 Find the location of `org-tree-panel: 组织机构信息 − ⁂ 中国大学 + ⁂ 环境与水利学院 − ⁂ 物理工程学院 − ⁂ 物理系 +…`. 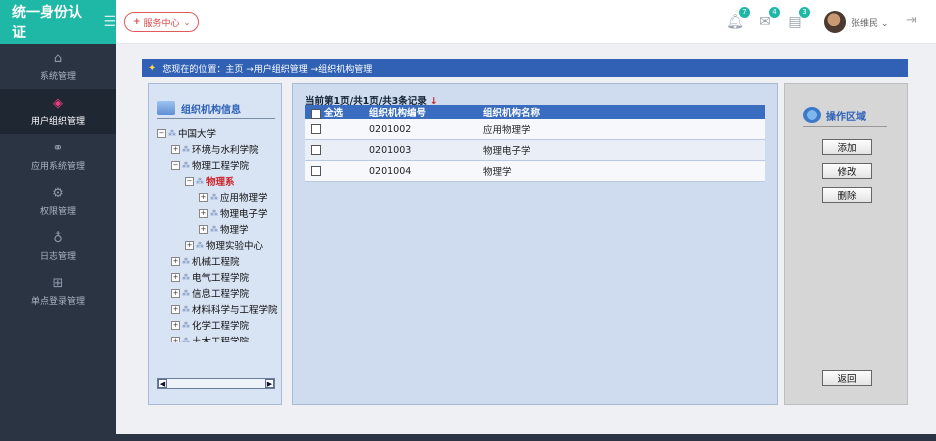

org-tree-panel: 组织机构信息 − ⁂ 中国大学 + ⁂ 环境与水利学院 − ⁂ 物理工程学院 − ⁂ 物理系 +… is located at coordinates (215, 244).